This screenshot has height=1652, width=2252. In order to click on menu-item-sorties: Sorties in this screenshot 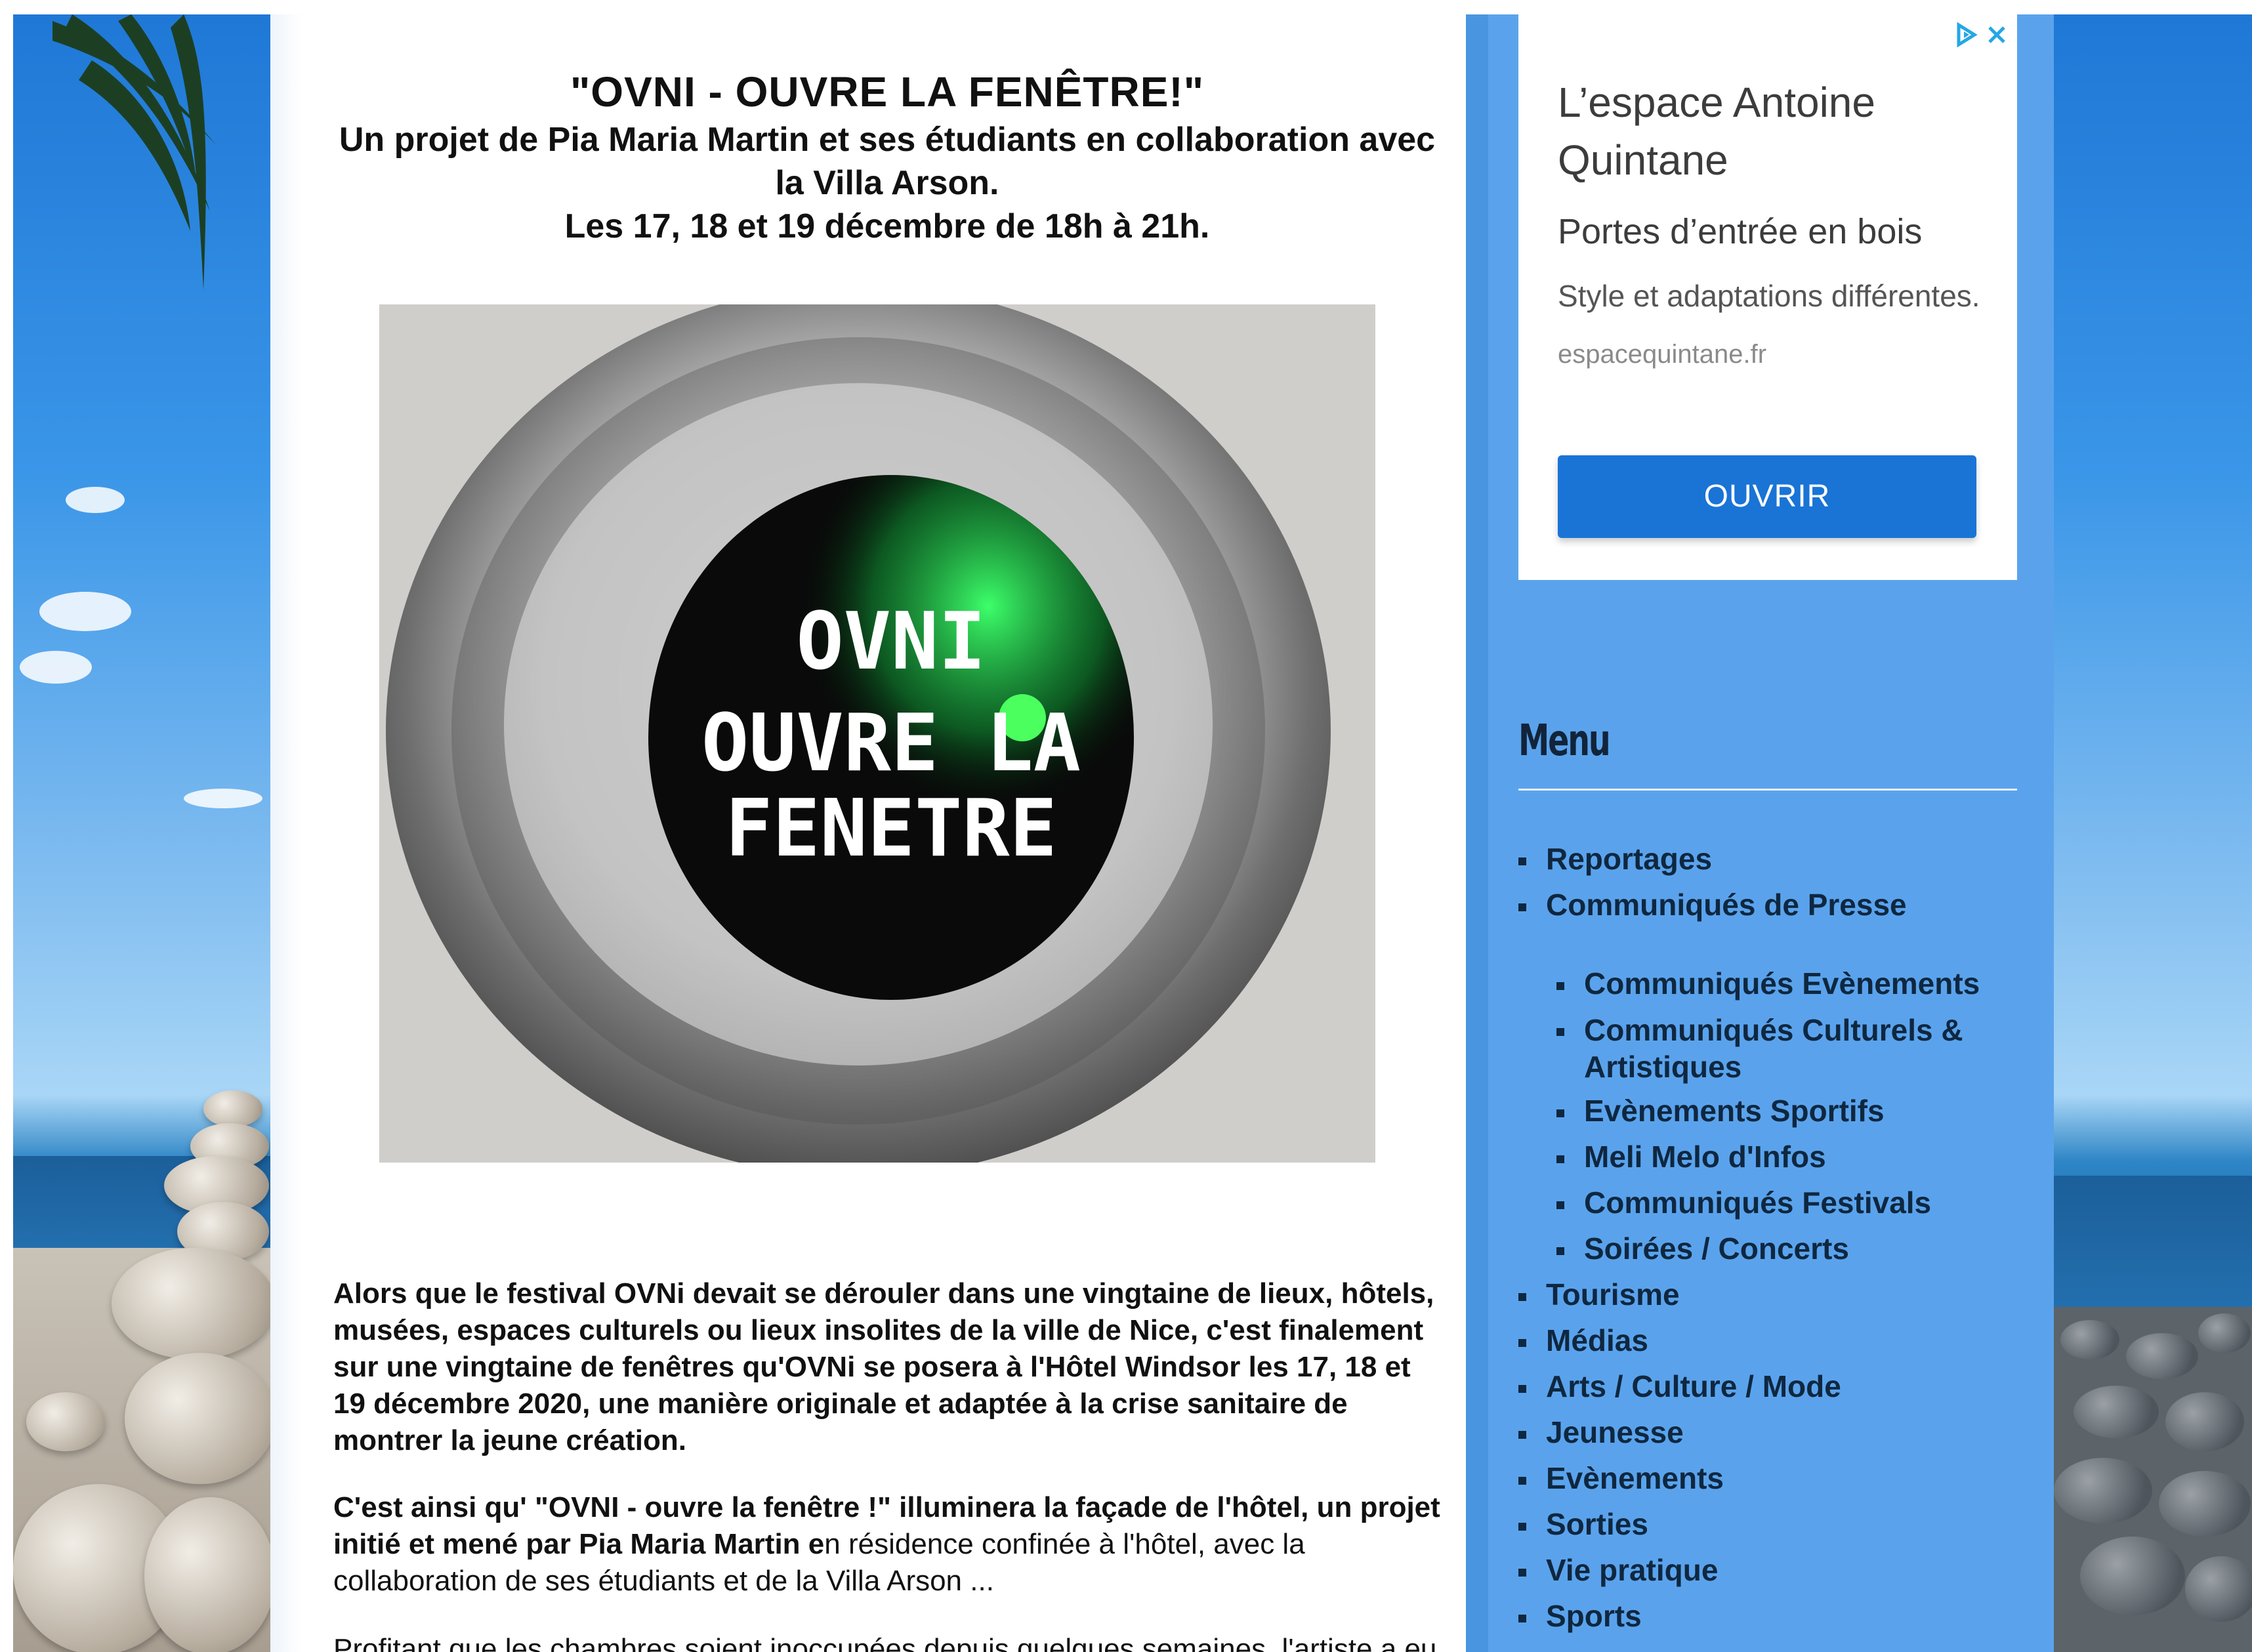, I will do `click(1583, 1524)`.